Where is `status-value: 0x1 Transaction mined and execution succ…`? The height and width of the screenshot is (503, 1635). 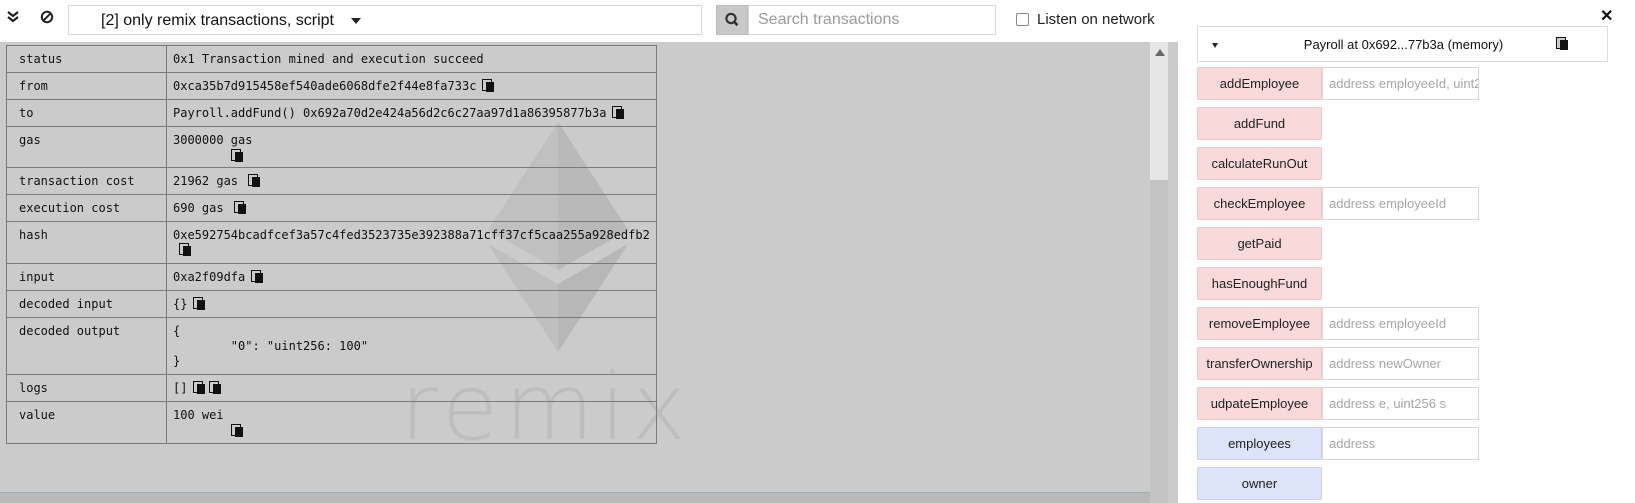
status-value: 0x1 Transaction mined and execution succ… is located at coordinates (328, 59).